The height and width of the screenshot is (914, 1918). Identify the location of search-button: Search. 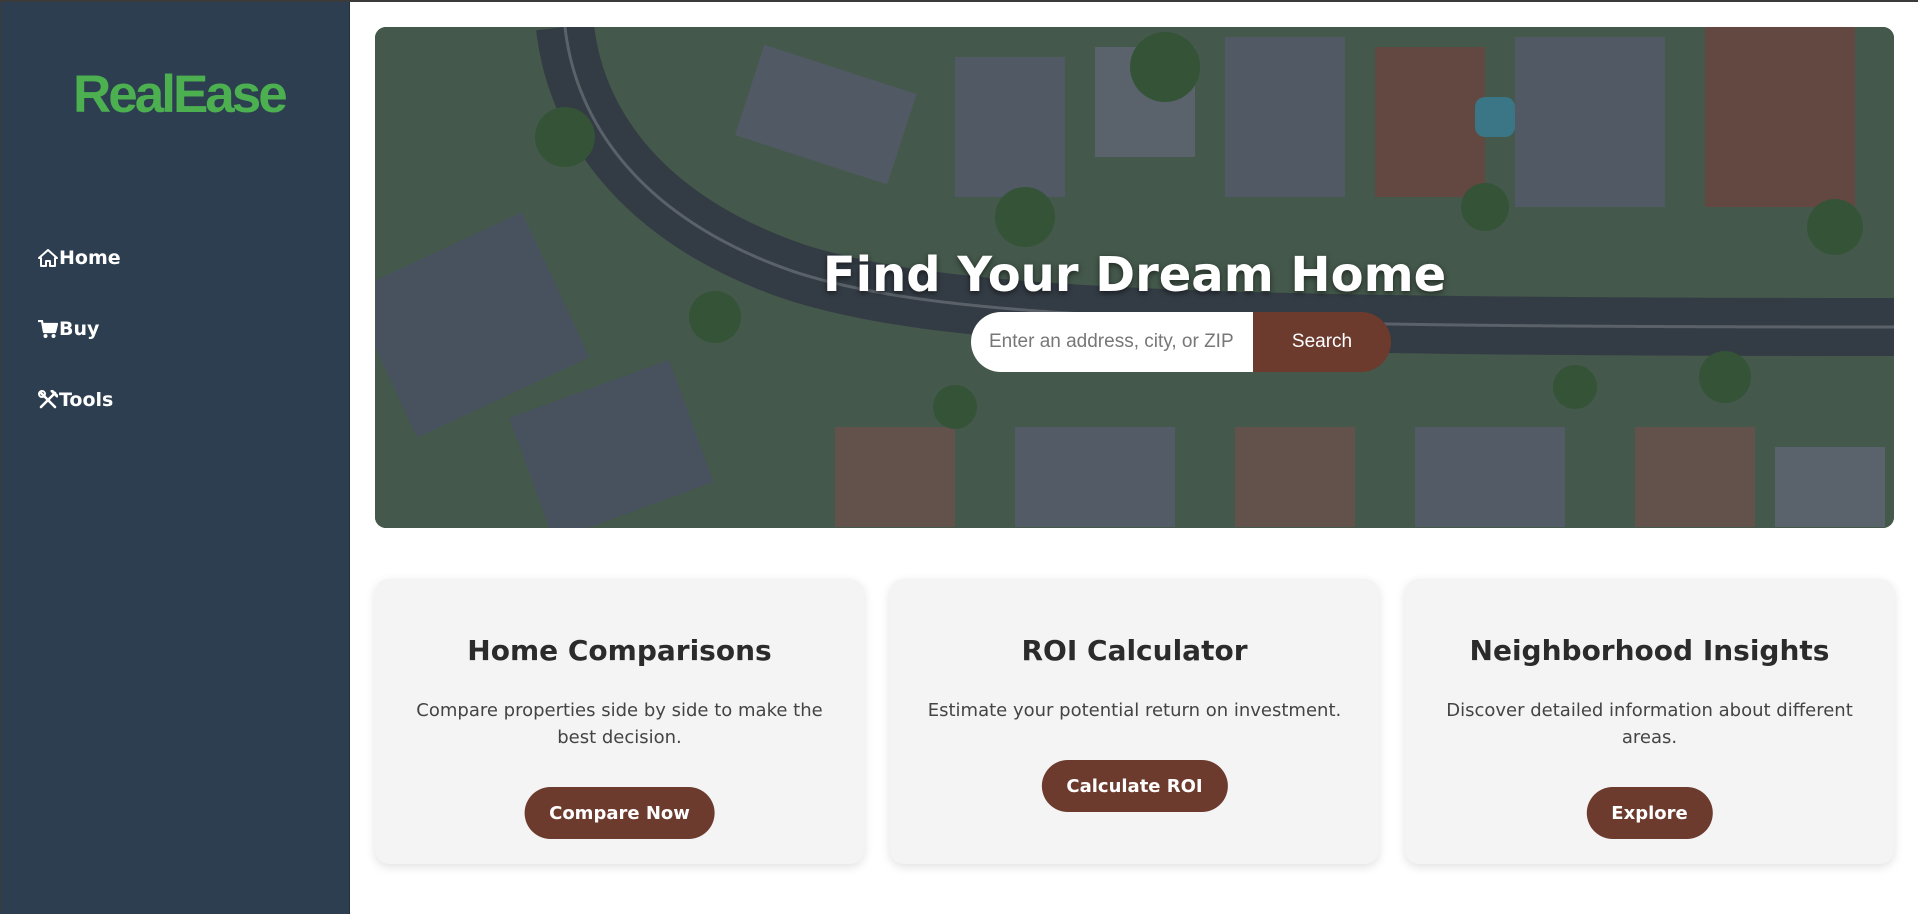
(1322, 342).